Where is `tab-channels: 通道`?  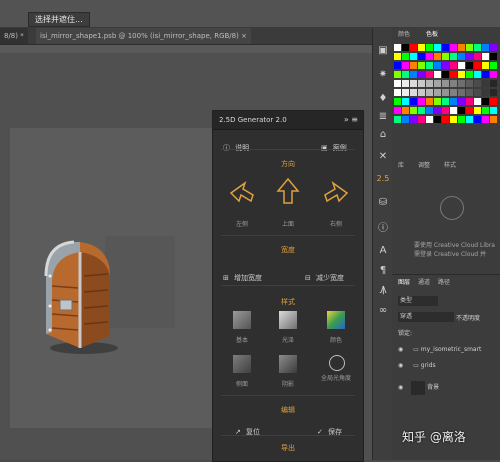
tab-channels: 通道 is located at coordinates (424, 283).